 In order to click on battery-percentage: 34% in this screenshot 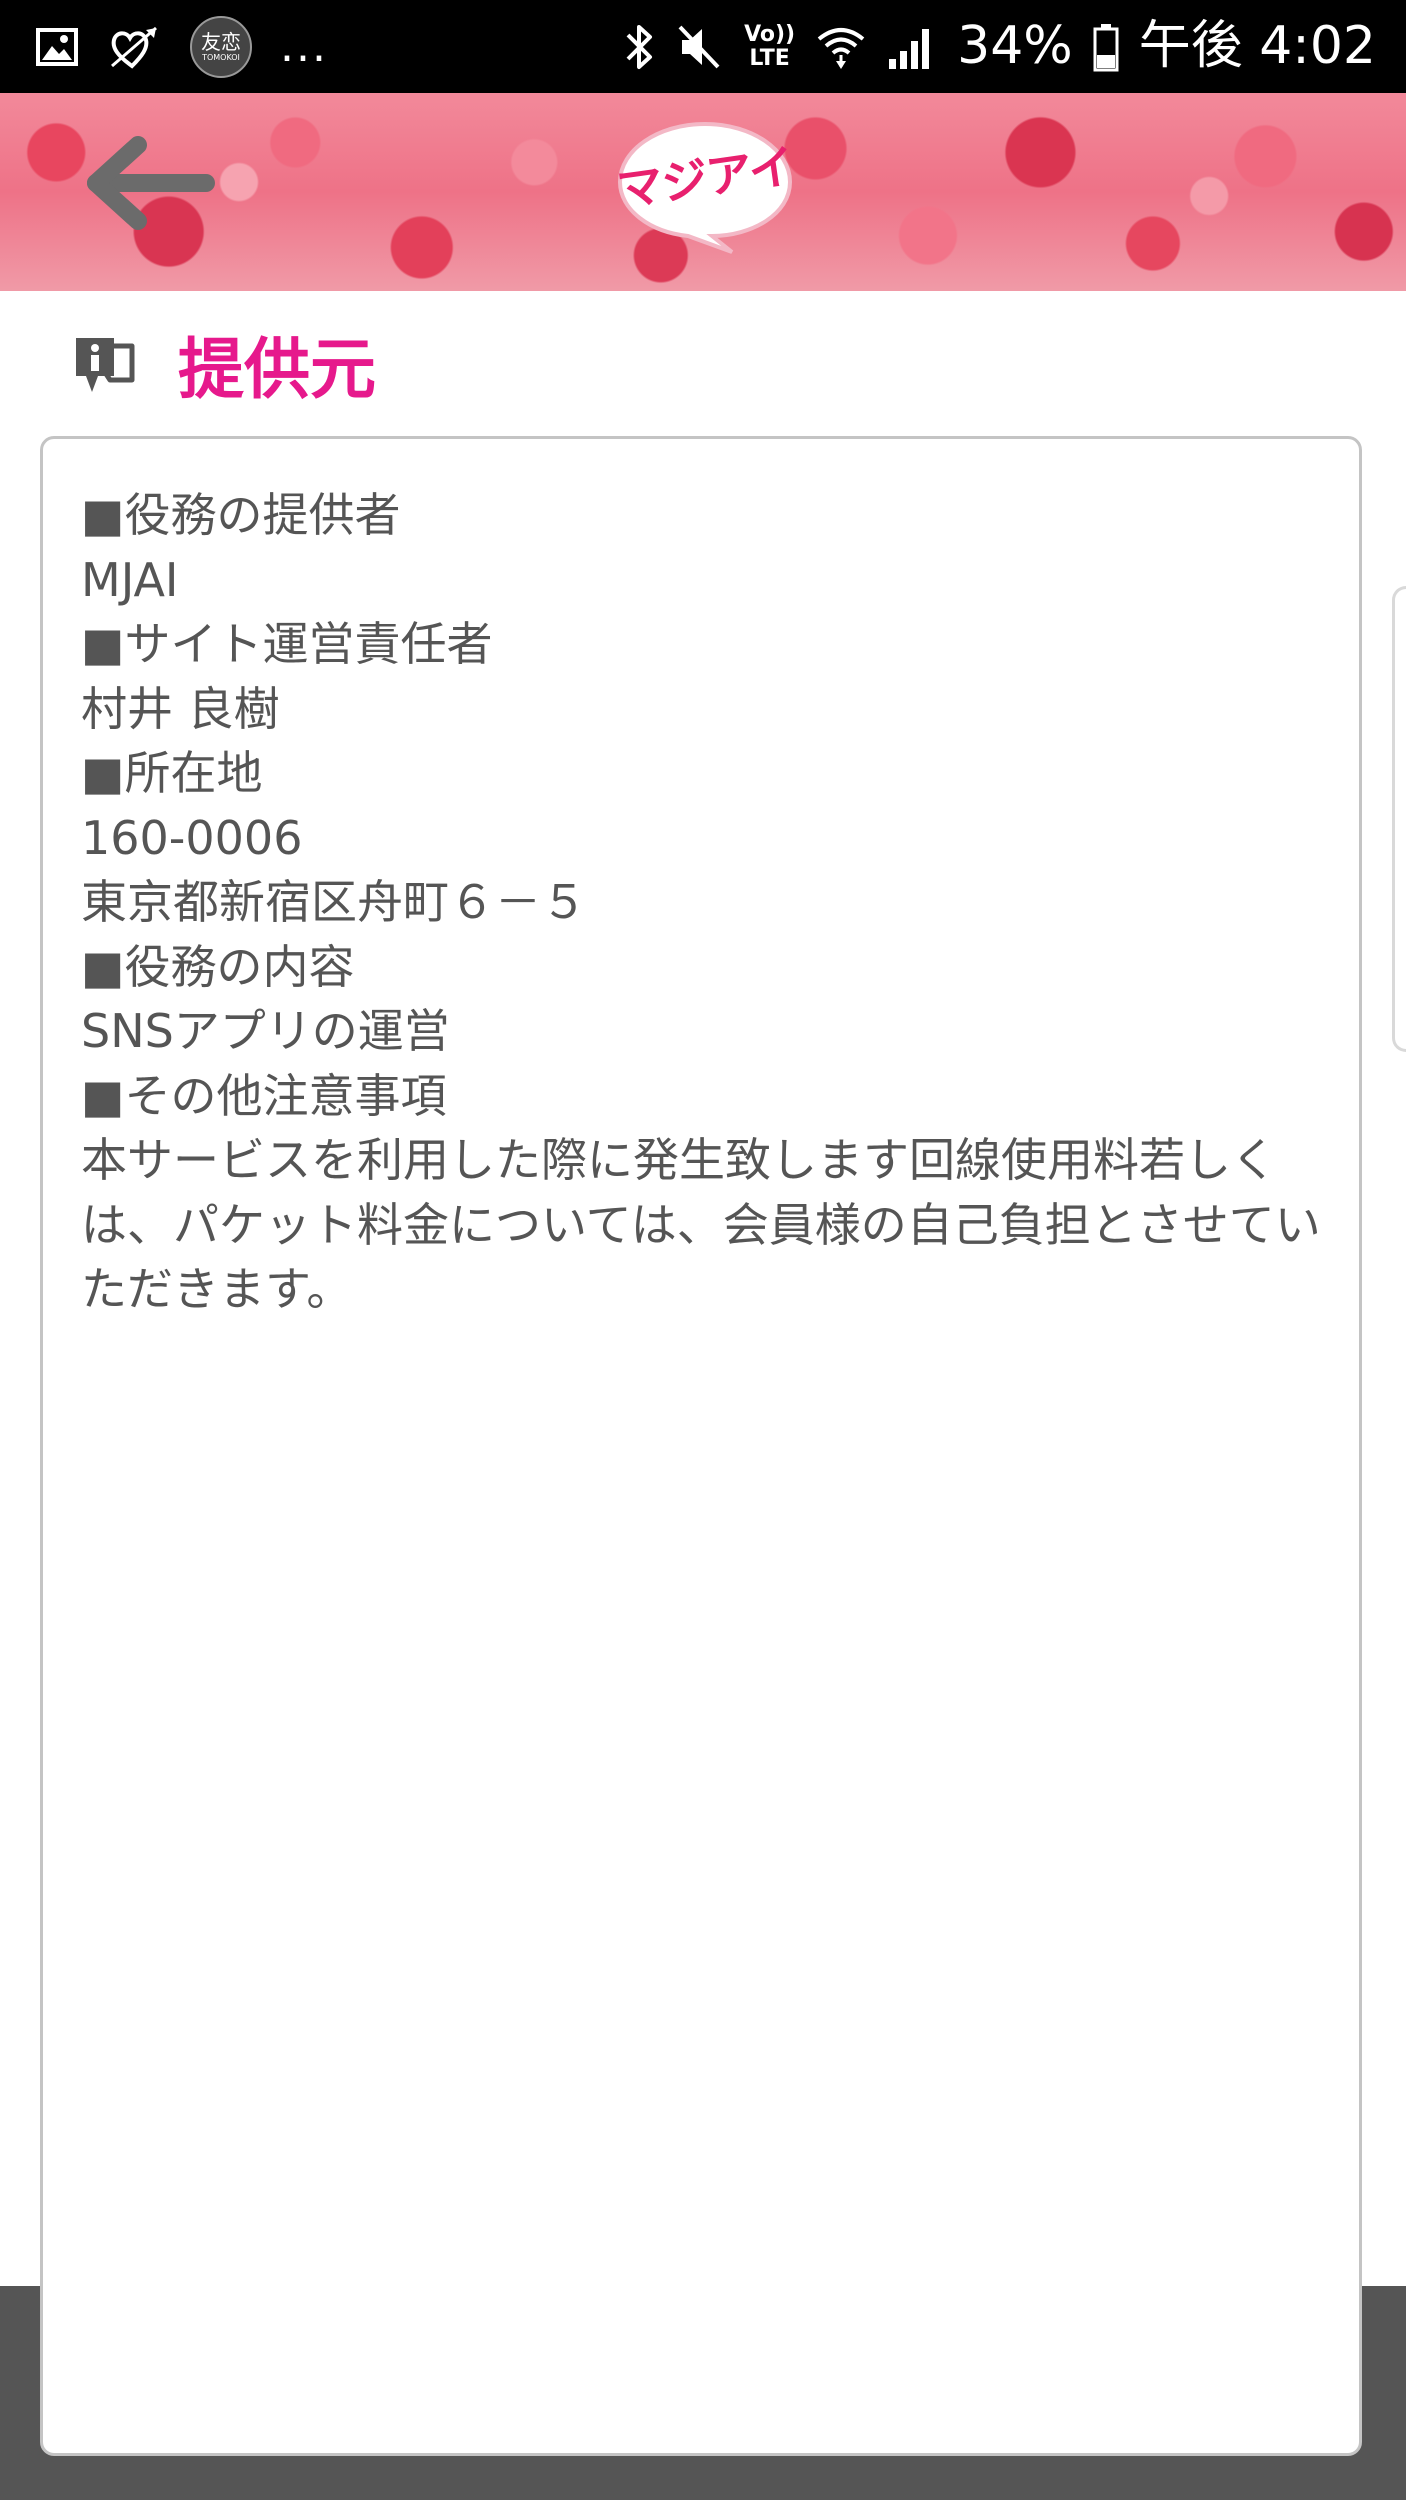, I will do `click(1015, 46)`.